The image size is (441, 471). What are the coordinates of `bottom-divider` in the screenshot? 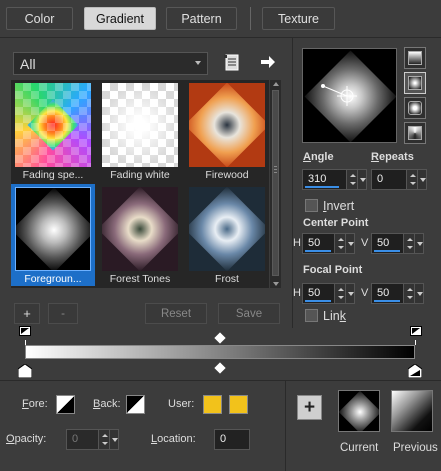 It's located at (220, 380).